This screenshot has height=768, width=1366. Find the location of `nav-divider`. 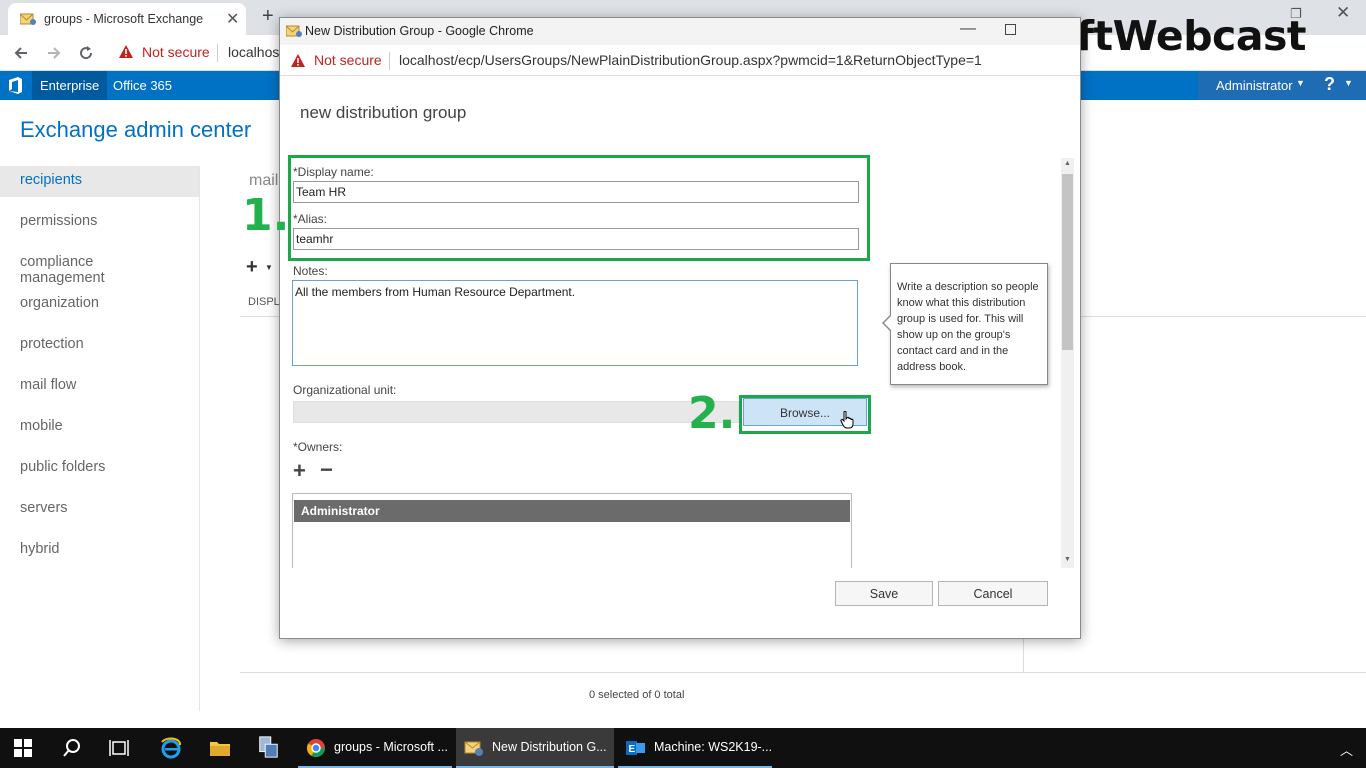

nav-divider is located at coordinates (199, 438).